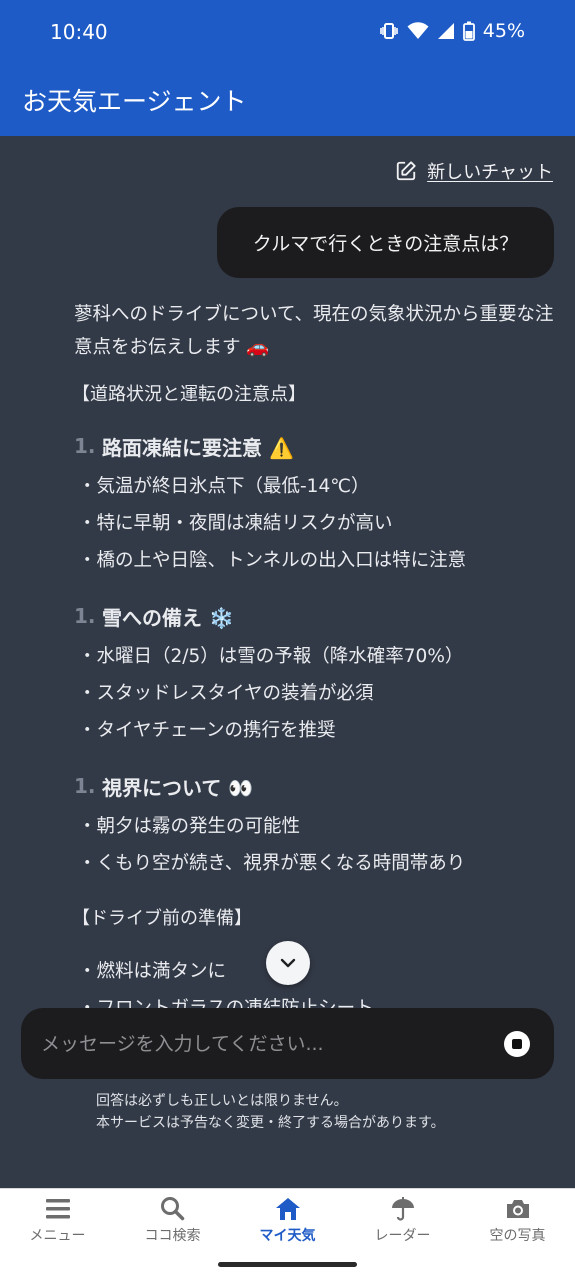  Describe the element at coordinates (172, 1236) in the screenshot. I see `nav-label: ココ検索` at that location.